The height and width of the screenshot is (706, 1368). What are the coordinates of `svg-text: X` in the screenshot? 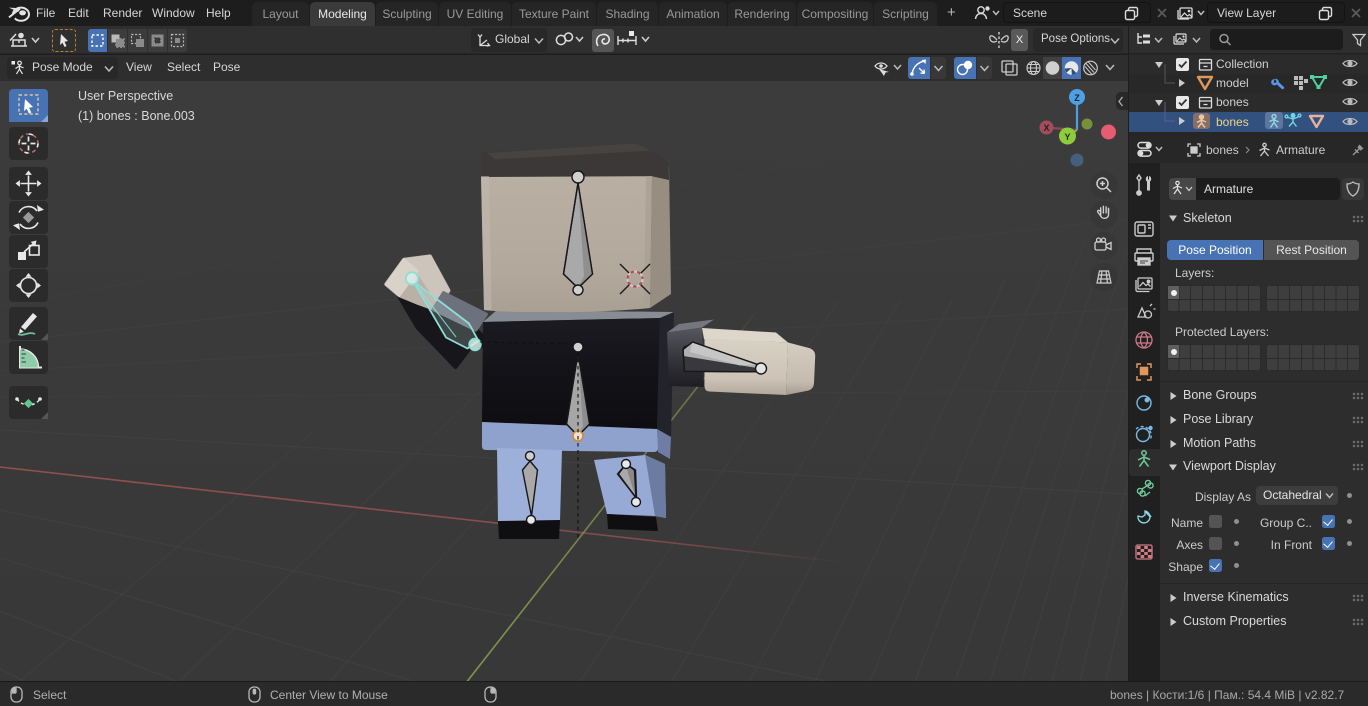 It's located at (1046, 128).